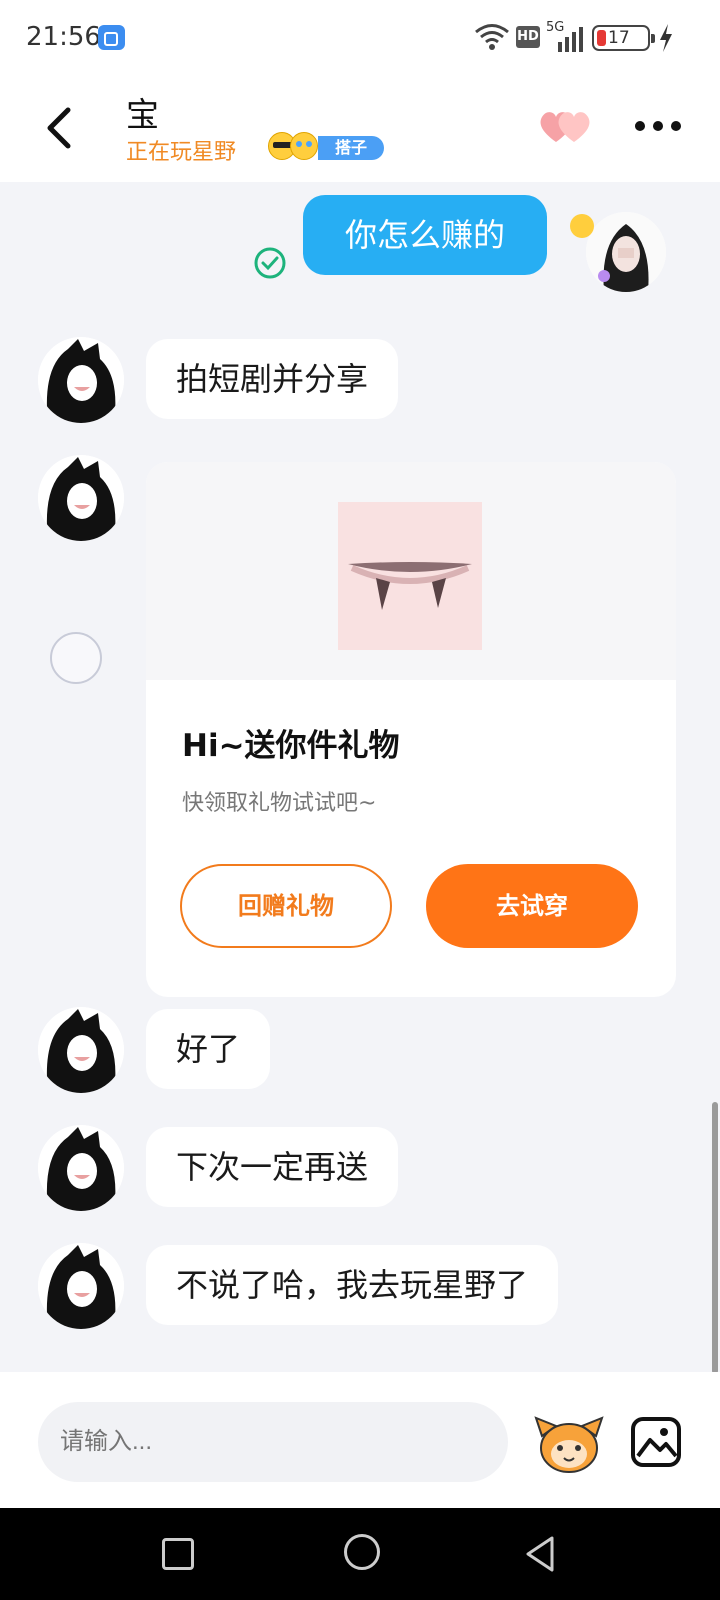  What do you see at coordinates (425, 235) in the screenshot?
I see `message-bubble-outgoing: 你怎么赚的` at bounding box center [425, 235].